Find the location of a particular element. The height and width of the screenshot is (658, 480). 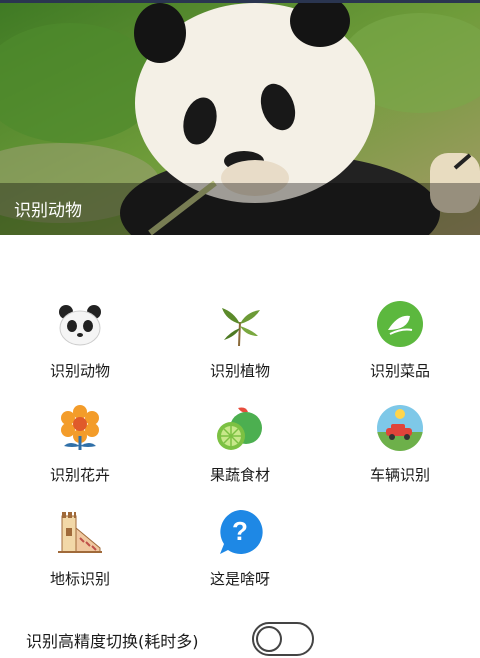

feature-identify-flower: 识别花卉 is located at coordinates (80, 449).